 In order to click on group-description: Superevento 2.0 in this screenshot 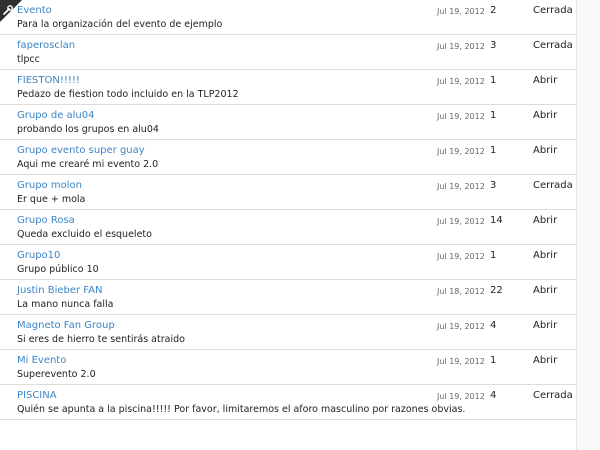, I will do `click(56, 374)`.